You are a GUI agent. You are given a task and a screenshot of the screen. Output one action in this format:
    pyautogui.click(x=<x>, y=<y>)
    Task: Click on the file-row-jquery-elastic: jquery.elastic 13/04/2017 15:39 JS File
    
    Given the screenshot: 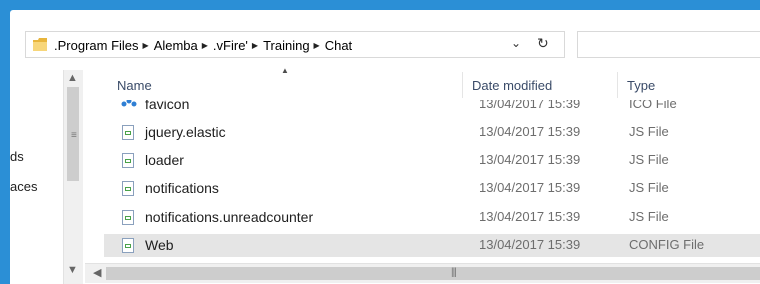 What is the action you would take?
    pyautogui.click(x=432, y=132)
    